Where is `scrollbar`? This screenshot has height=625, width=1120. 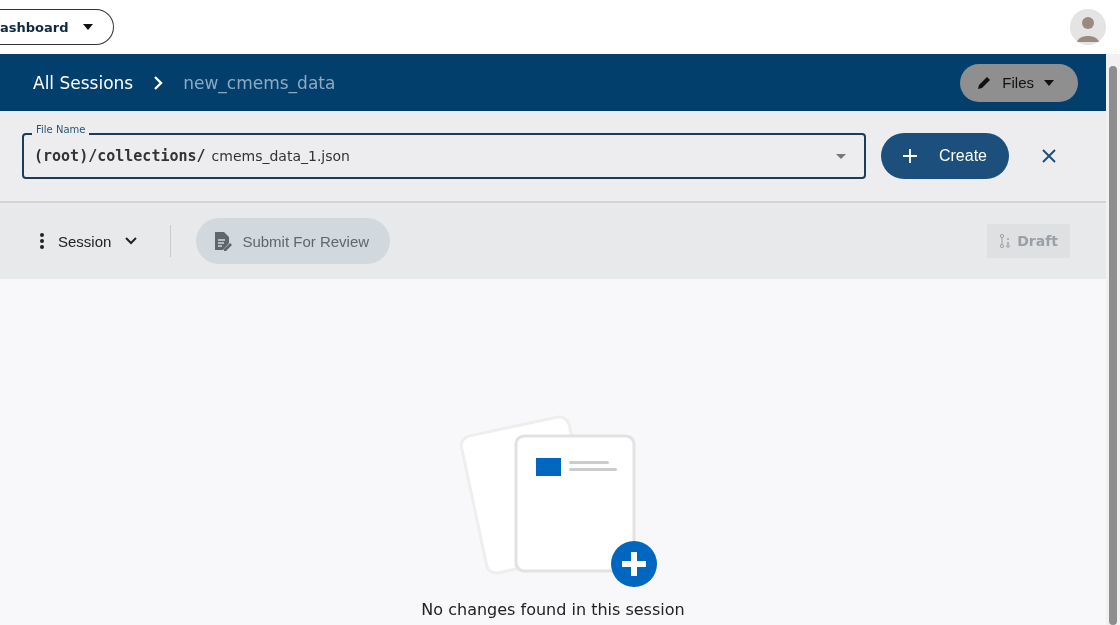 scrollbar is located at coordinates (1113, 339).